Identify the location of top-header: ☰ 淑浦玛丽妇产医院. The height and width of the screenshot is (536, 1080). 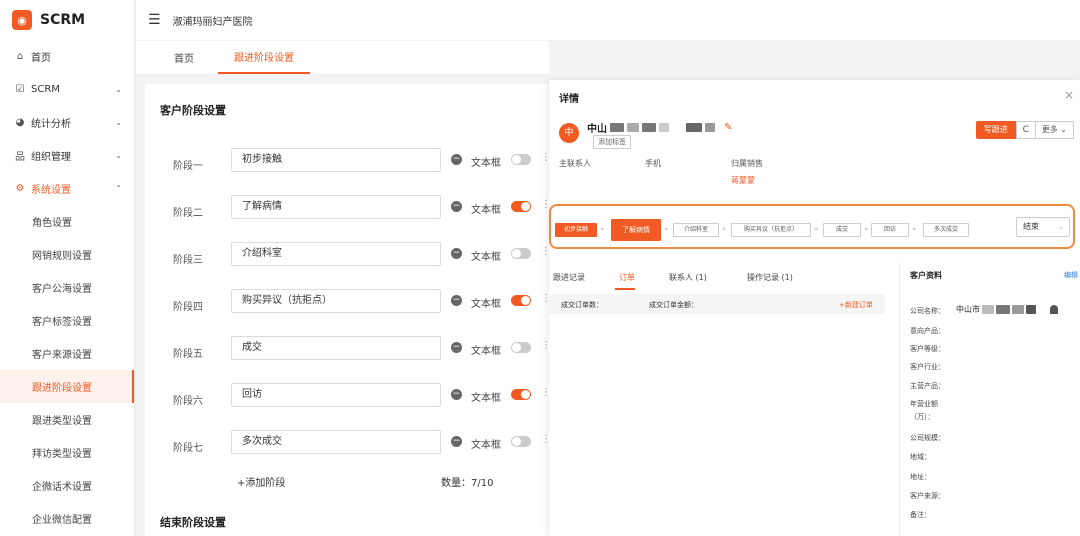
(608, 20).